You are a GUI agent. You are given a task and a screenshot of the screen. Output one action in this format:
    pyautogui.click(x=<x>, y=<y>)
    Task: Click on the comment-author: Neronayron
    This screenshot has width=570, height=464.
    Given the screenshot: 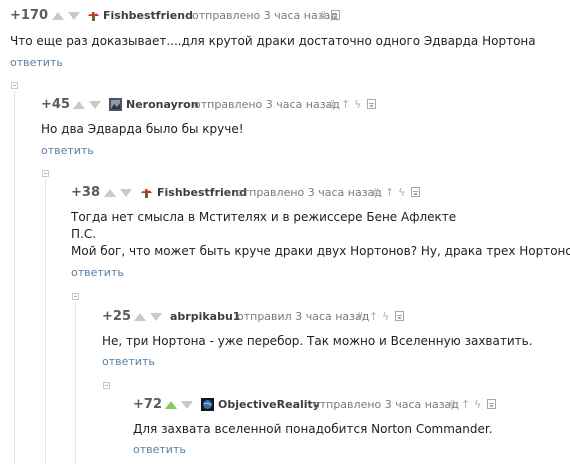 What is the action you would take?
    pyautogui.click(x=162, y=105)
    